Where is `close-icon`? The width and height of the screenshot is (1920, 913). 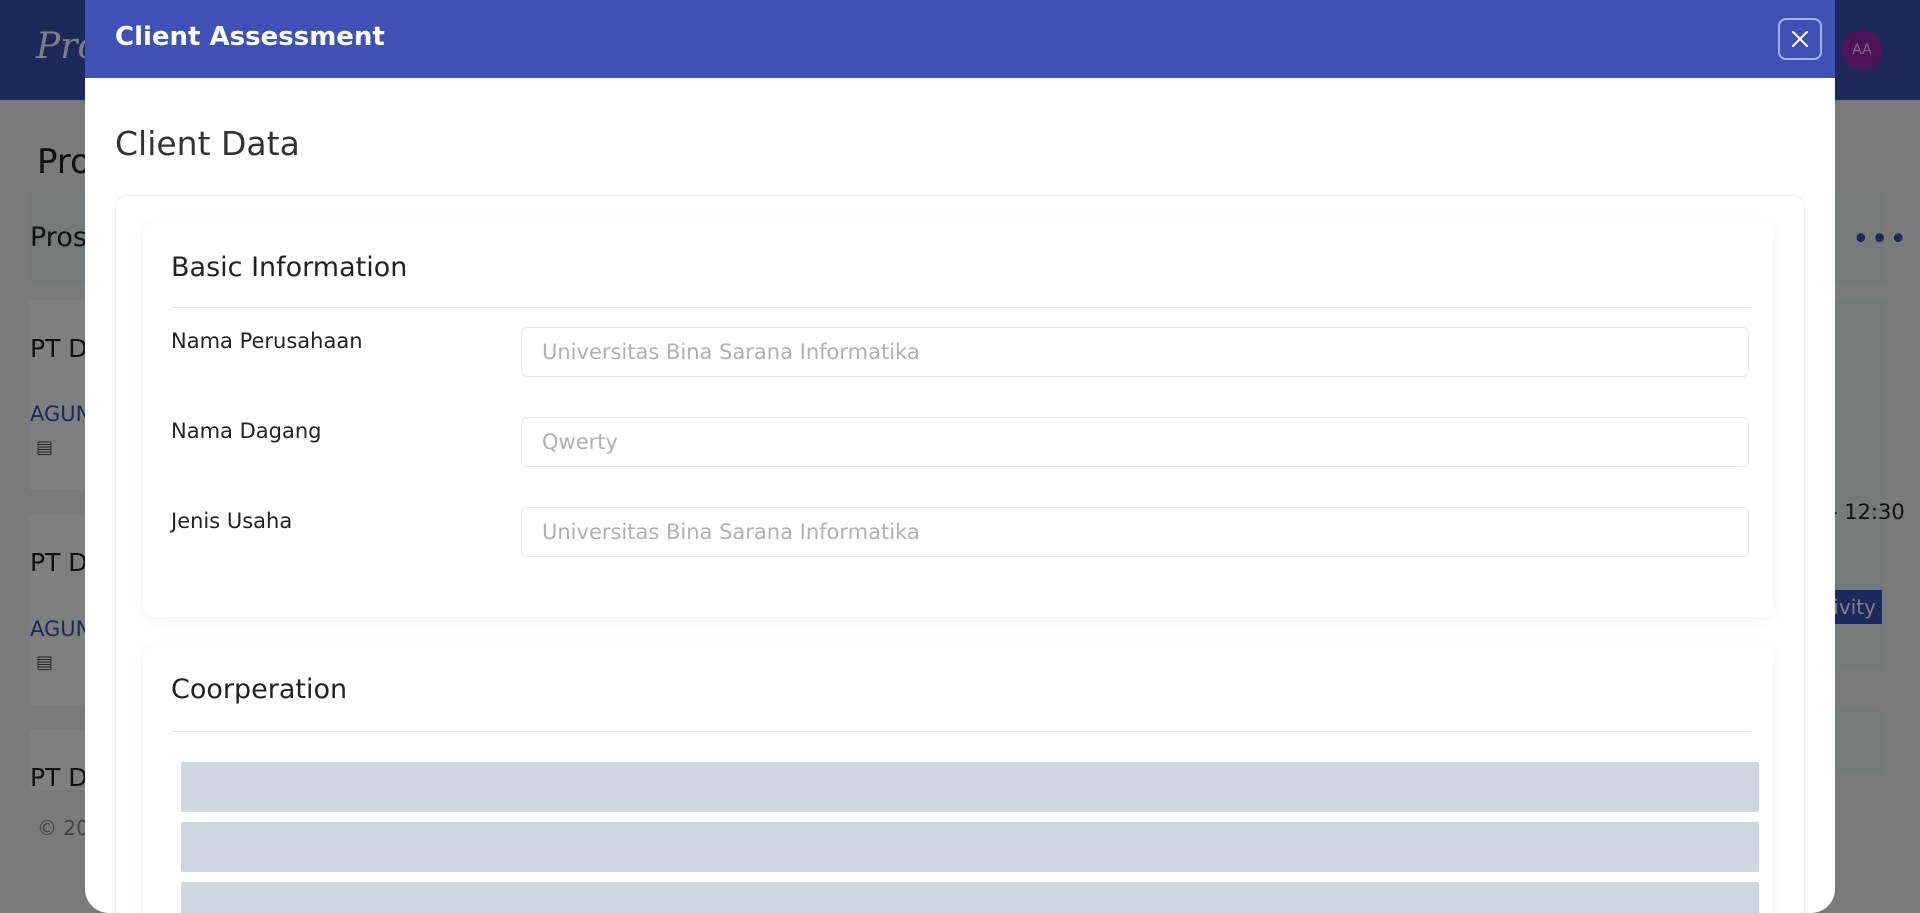 close-icon is located at coordinates (1800, 39).